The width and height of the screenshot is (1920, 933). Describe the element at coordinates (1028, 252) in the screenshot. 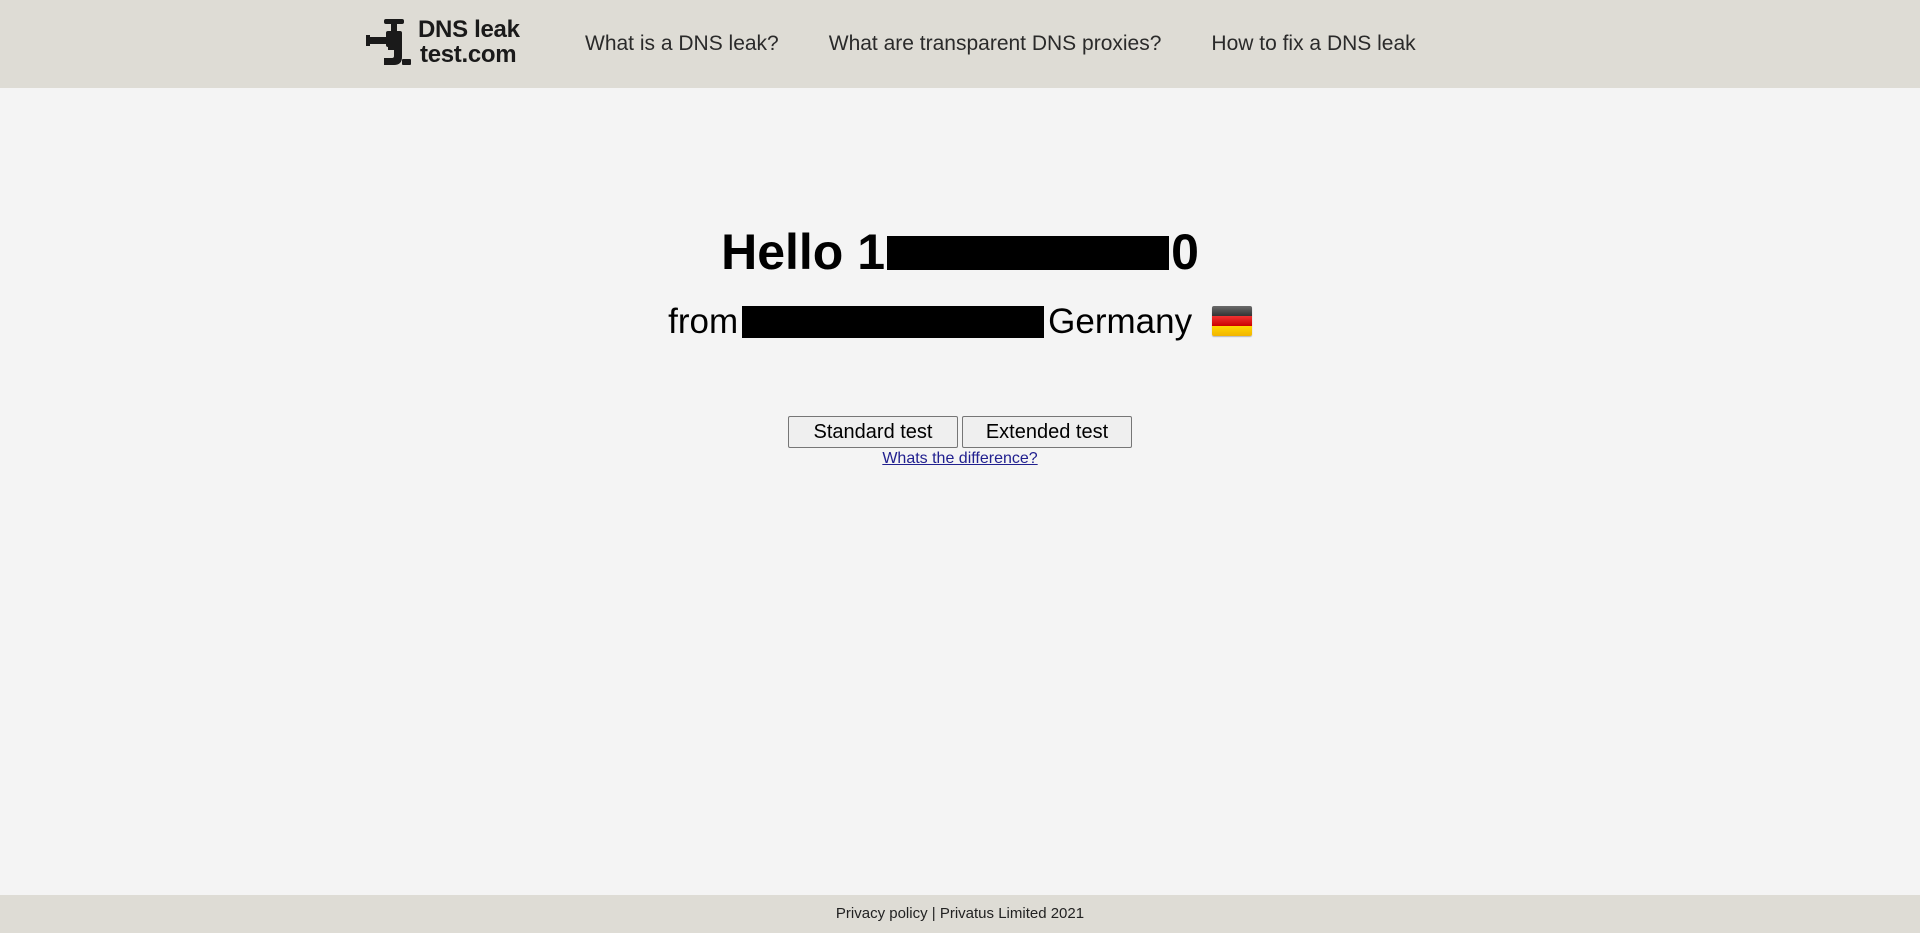

I see `redacted-ip-block` at that location.